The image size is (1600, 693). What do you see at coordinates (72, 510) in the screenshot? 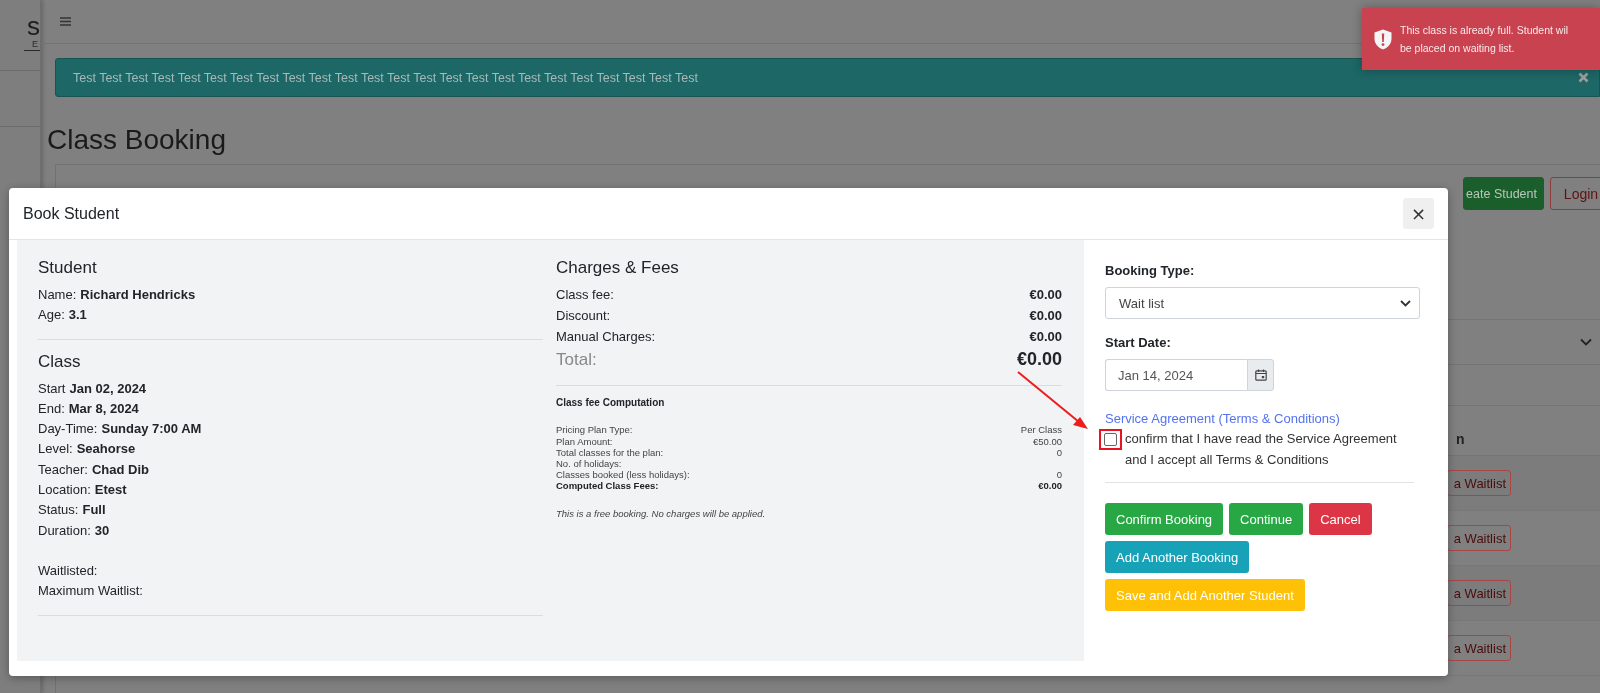
I see `info-line: Status: Full` at bounding box center [72, 510].